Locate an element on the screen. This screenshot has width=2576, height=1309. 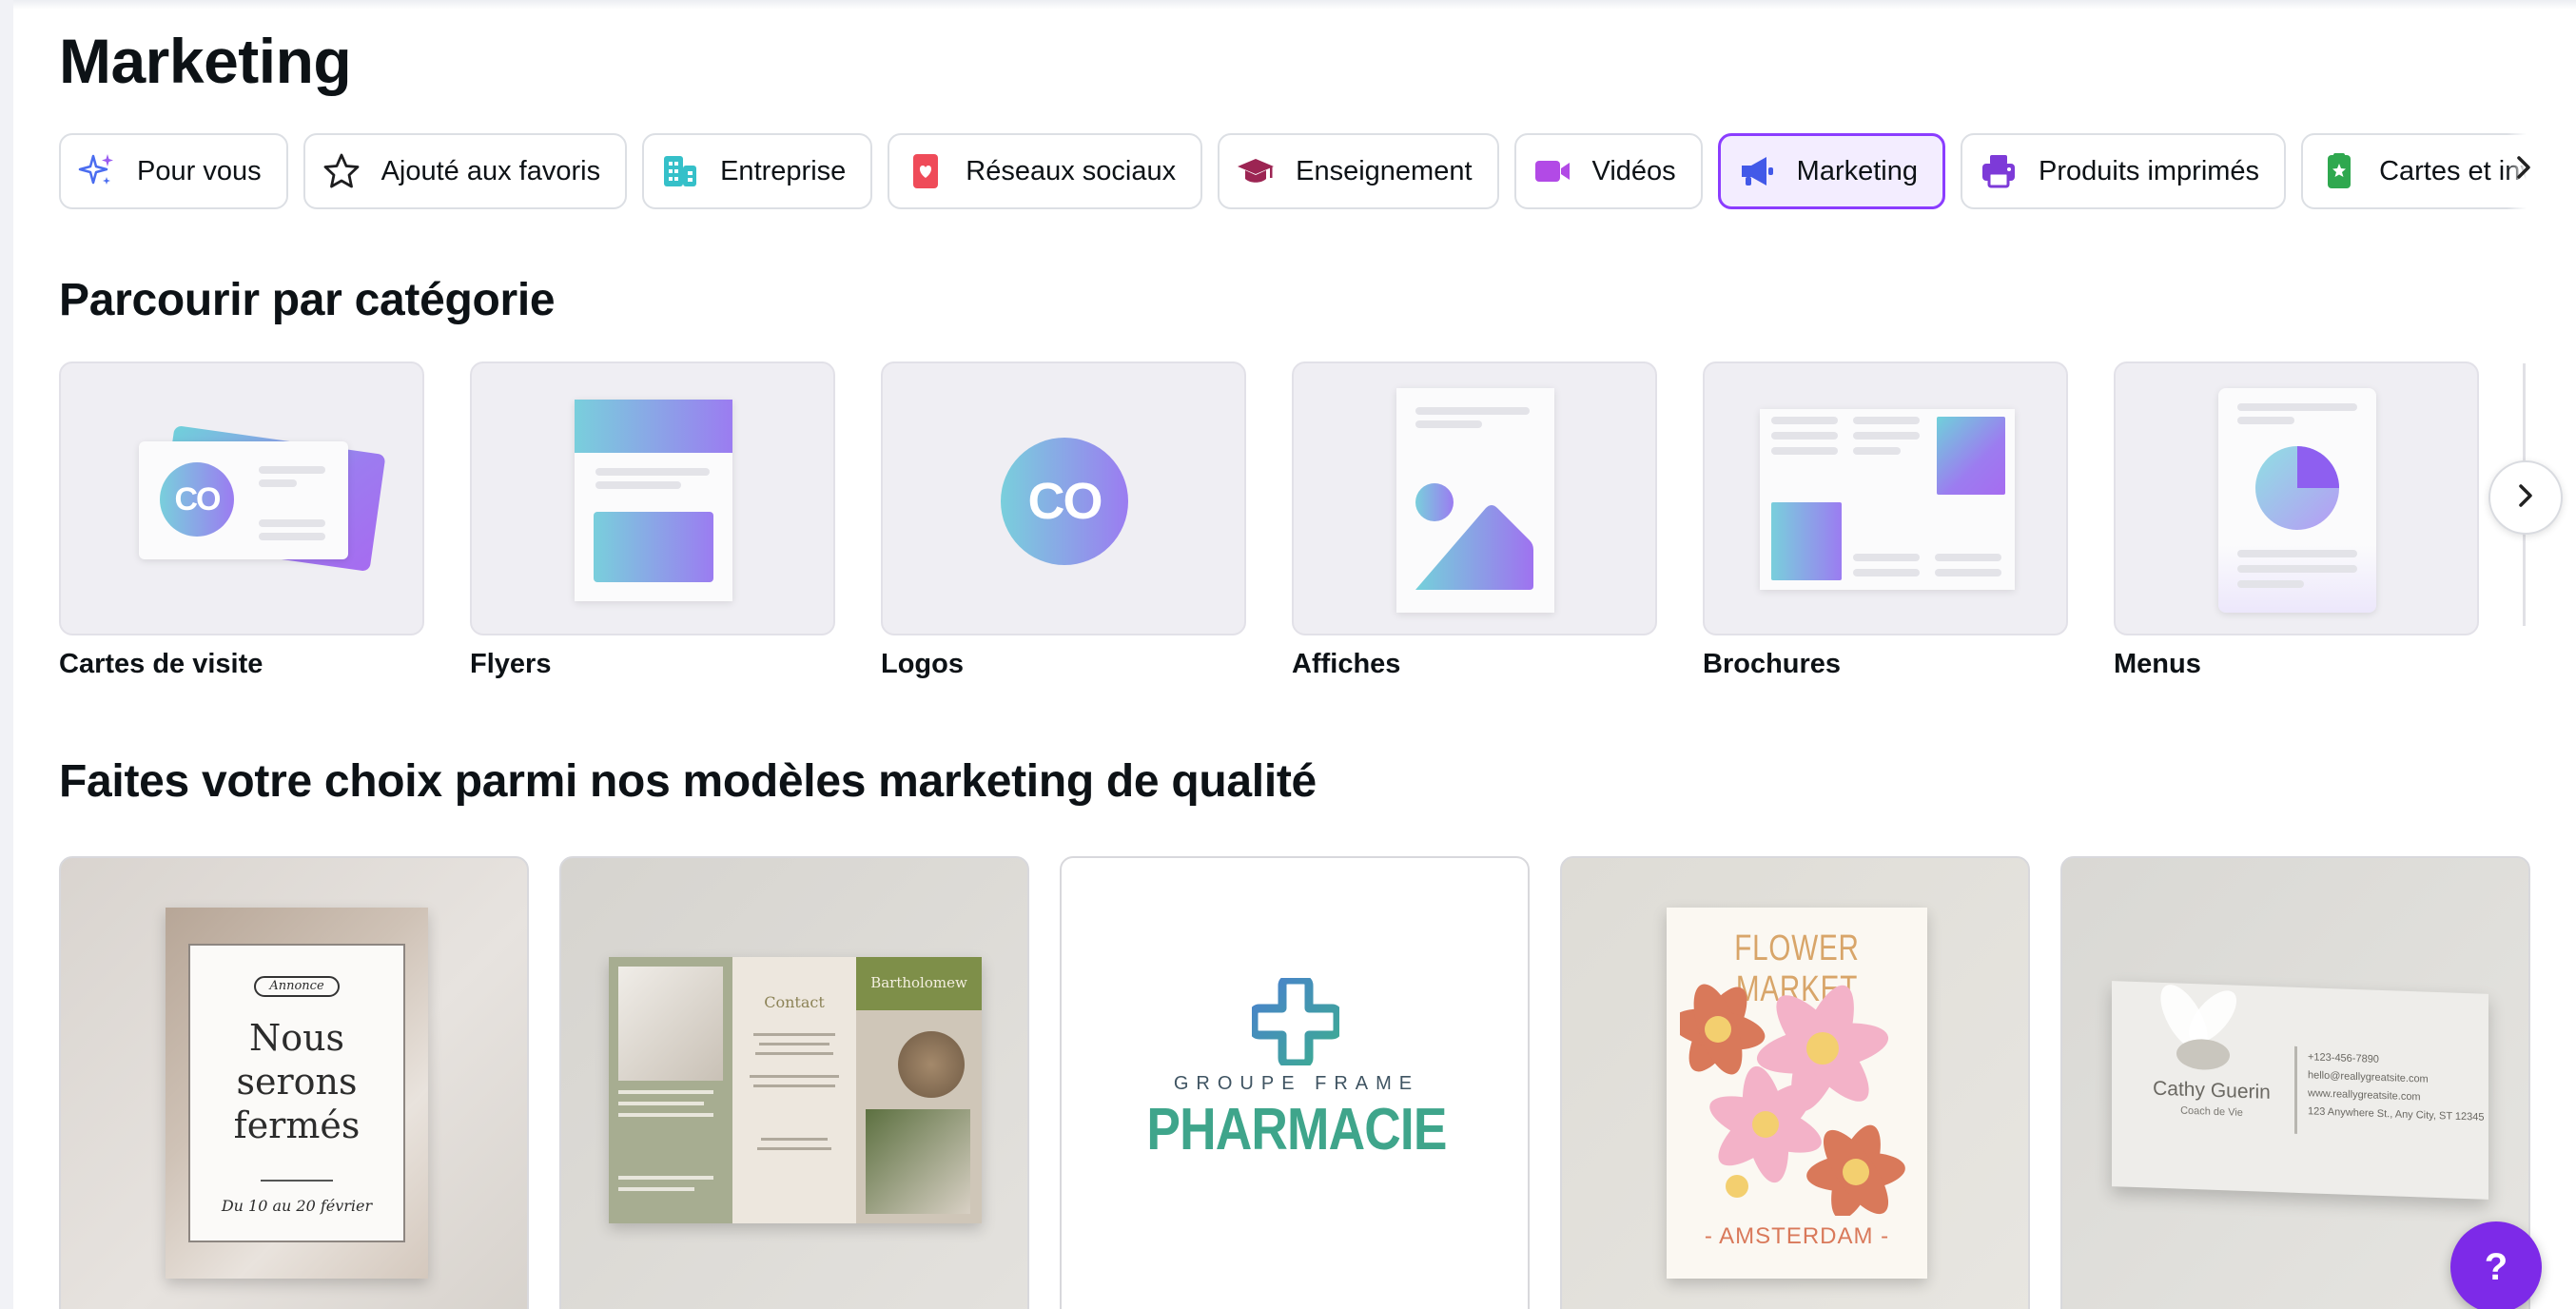
logo-subtitle: GROUPE FRAME is located at coordinates (1296, 1083).